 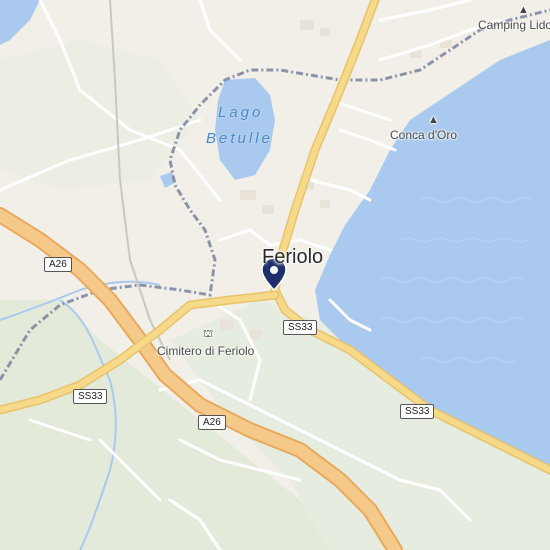 What do you see at coordinates (514, 25) in the screenshot?
I see `camping-lido-text: Camping Lido` at bounding box center [514, 25].